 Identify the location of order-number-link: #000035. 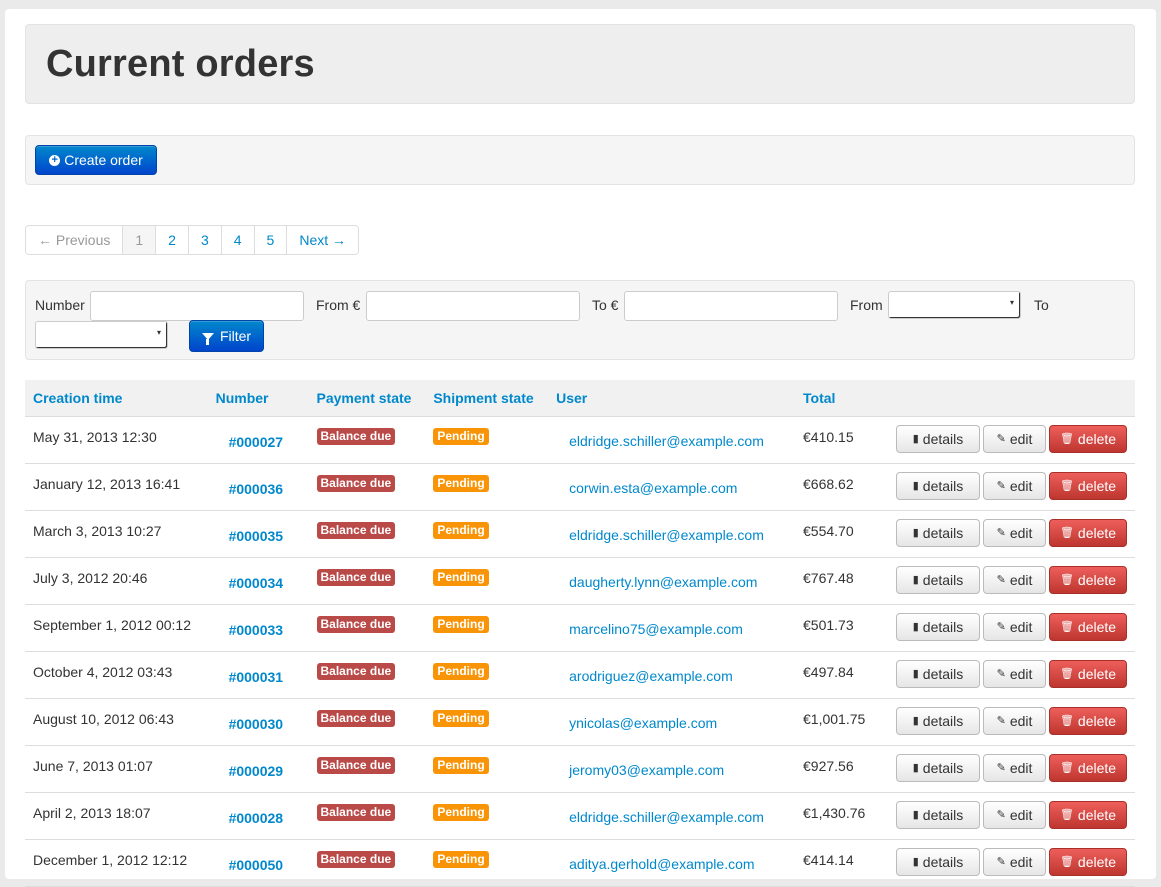
(265, 536).